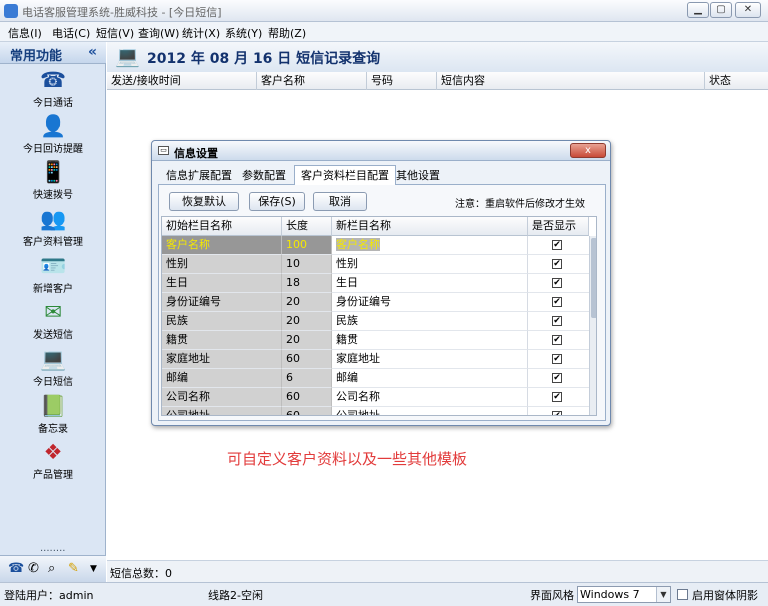 The width and height of the screenshot is (768, 606). What do you see at coordinates (698, 10) in the screenshot?
I see `minimize-button: ▁` at bounding box center [698, 10].